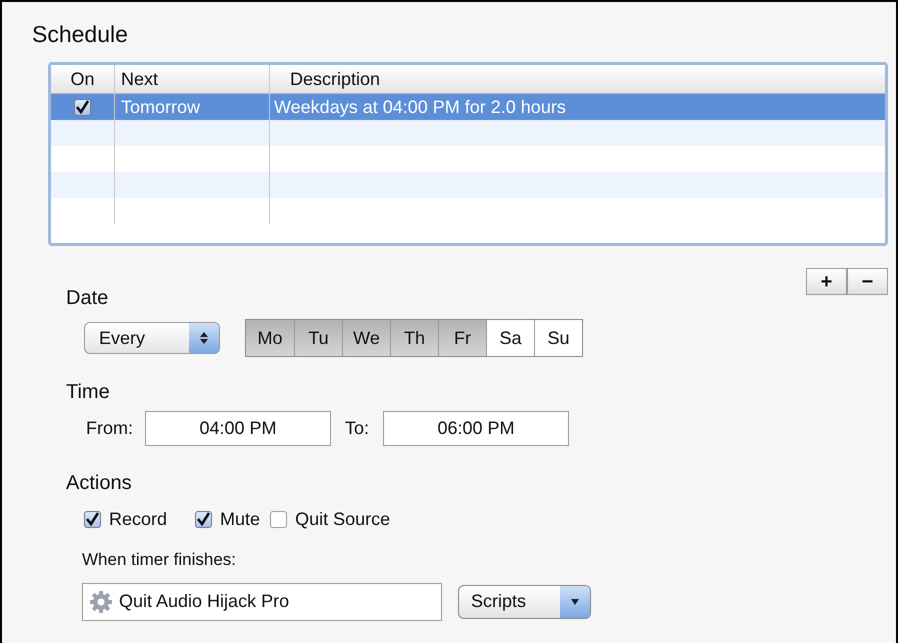  Describe the element at coordinates (80, 34) in the screenshot. I see `section-title: Schedule` at that location.